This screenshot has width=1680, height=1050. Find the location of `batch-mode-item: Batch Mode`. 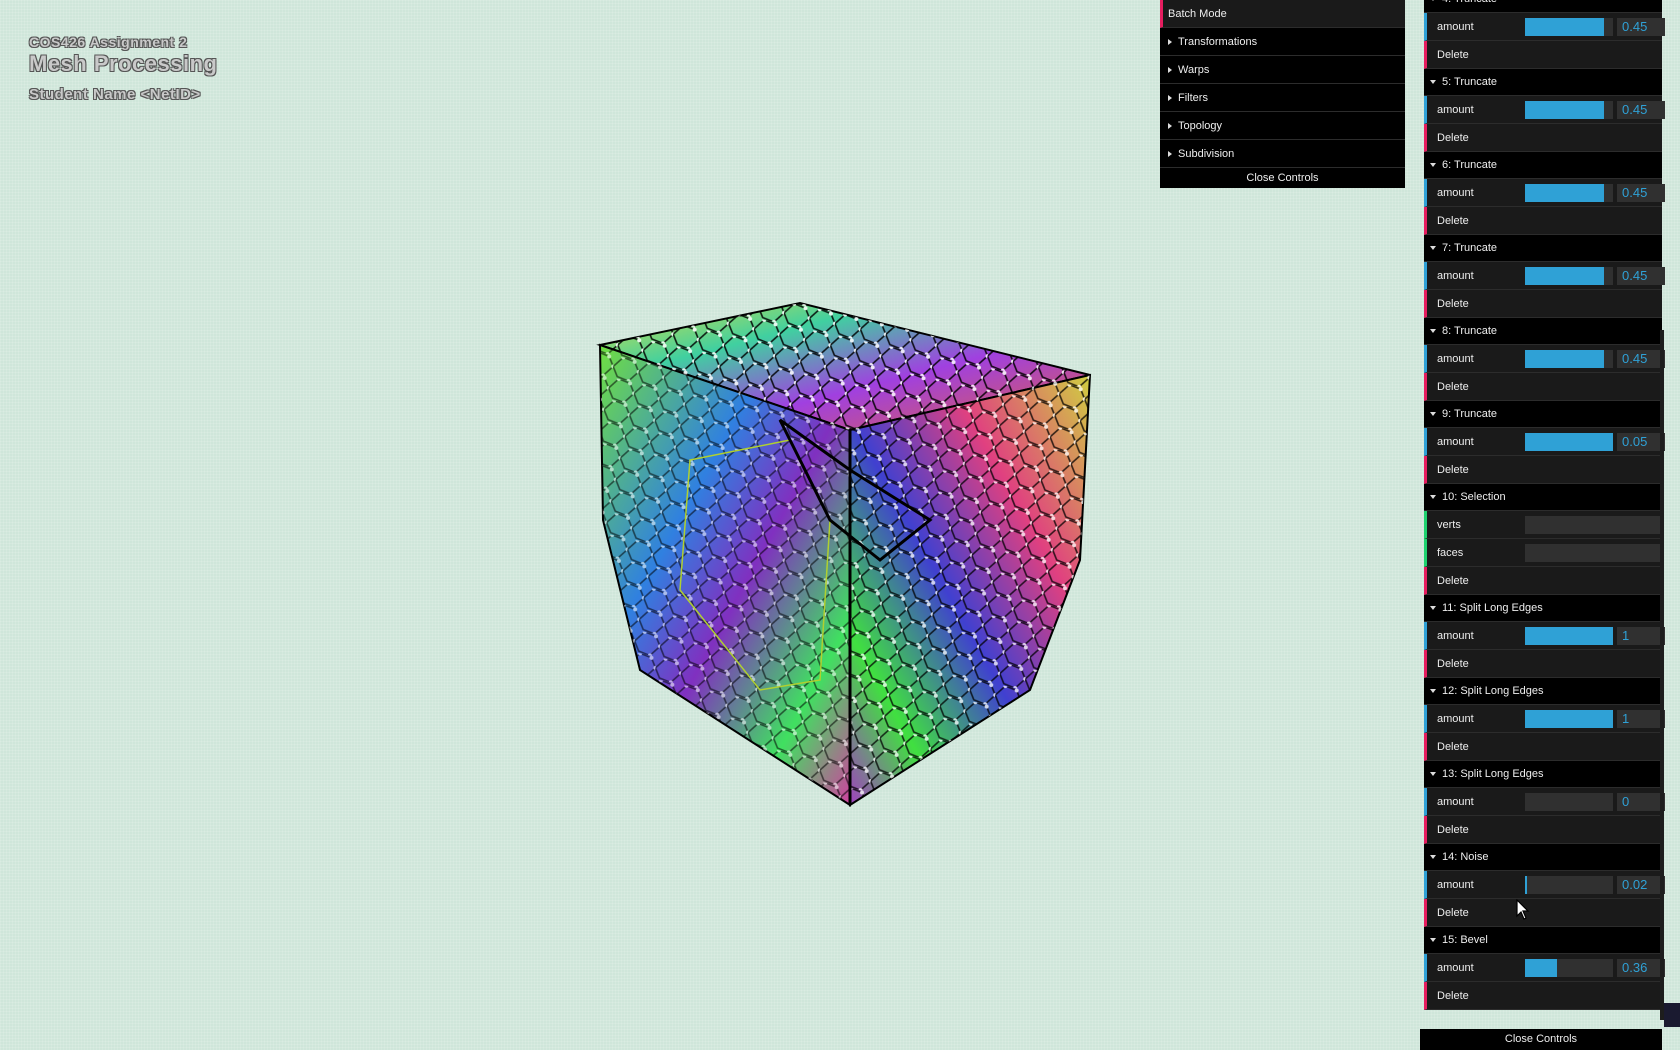

batch-mode-item: Batch Mode is located at coordinates (1282, 14).